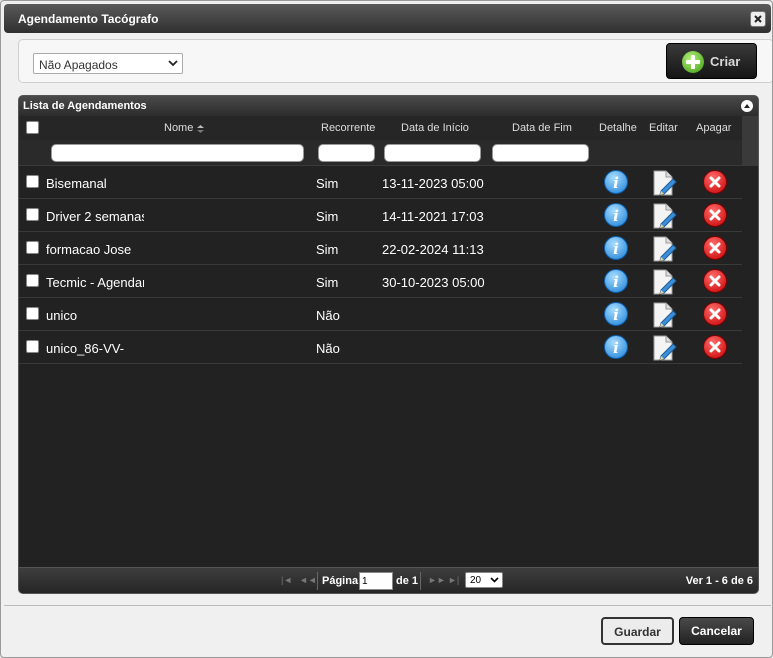  I want to click on grid-caption: Lista de Agendamentos, so click(388, 106).